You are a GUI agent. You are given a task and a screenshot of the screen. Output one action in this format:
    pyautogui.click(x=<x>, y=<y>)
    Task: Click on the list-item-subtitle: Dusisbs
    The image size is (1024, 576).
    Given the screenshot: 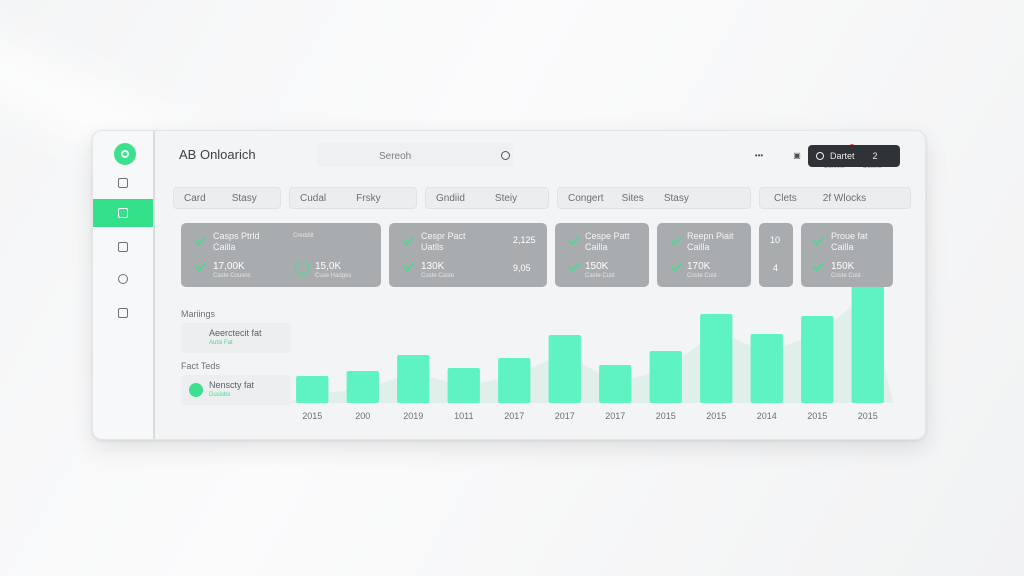 What is the action you would take?
    pyautogui.click(x=220, y=395)
    